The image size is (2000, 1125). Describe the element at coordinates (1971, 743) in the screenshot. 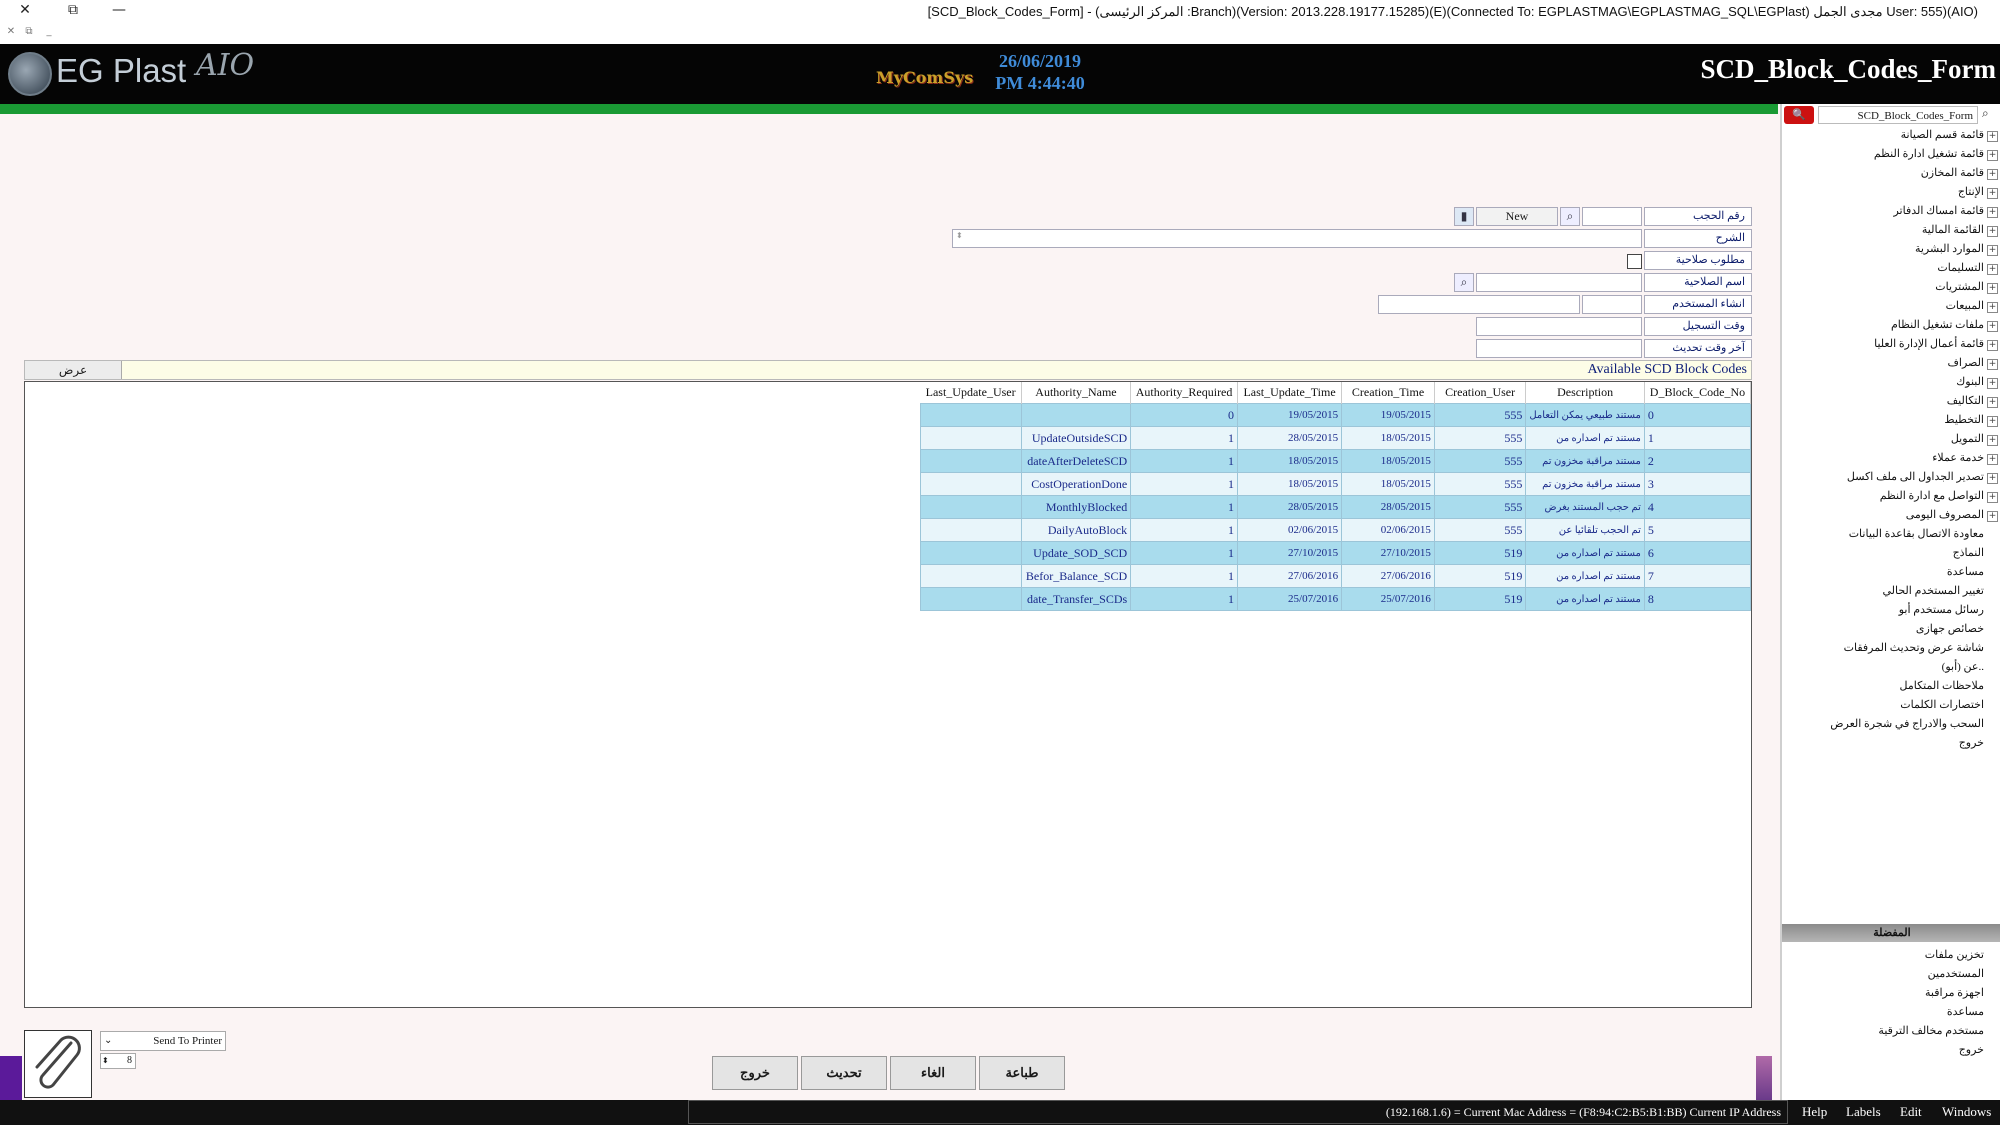

I see `nav-item: خروج` at that location.